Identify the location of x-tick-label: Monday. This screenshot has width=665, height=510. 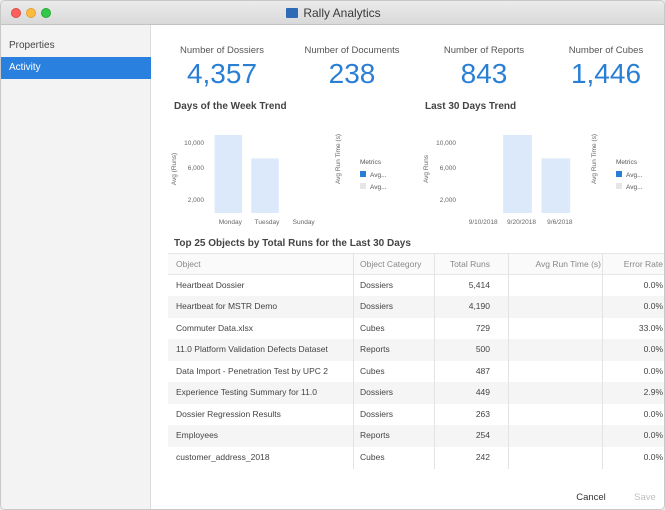
(231, 222).